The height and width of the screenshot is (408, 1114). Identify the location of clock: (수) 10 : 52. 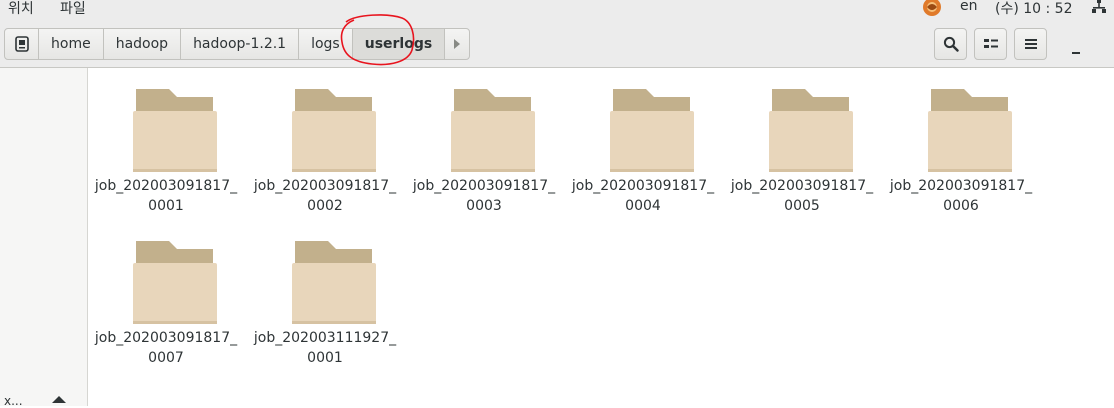
(1034, 9).